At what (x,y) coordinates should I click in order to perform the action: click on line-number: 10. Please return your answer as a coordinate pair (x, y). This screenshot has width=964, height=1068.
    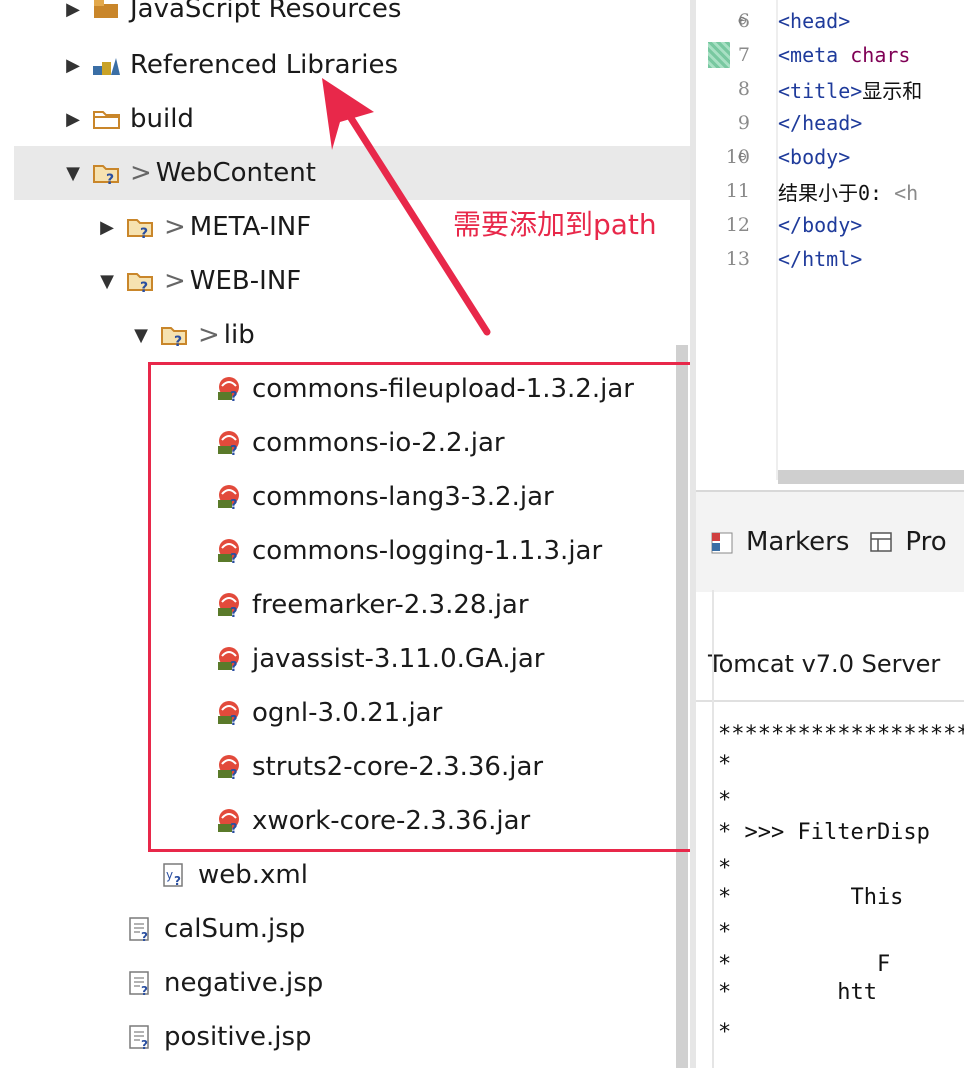
    Looking at the image, I should click on (737, 157).